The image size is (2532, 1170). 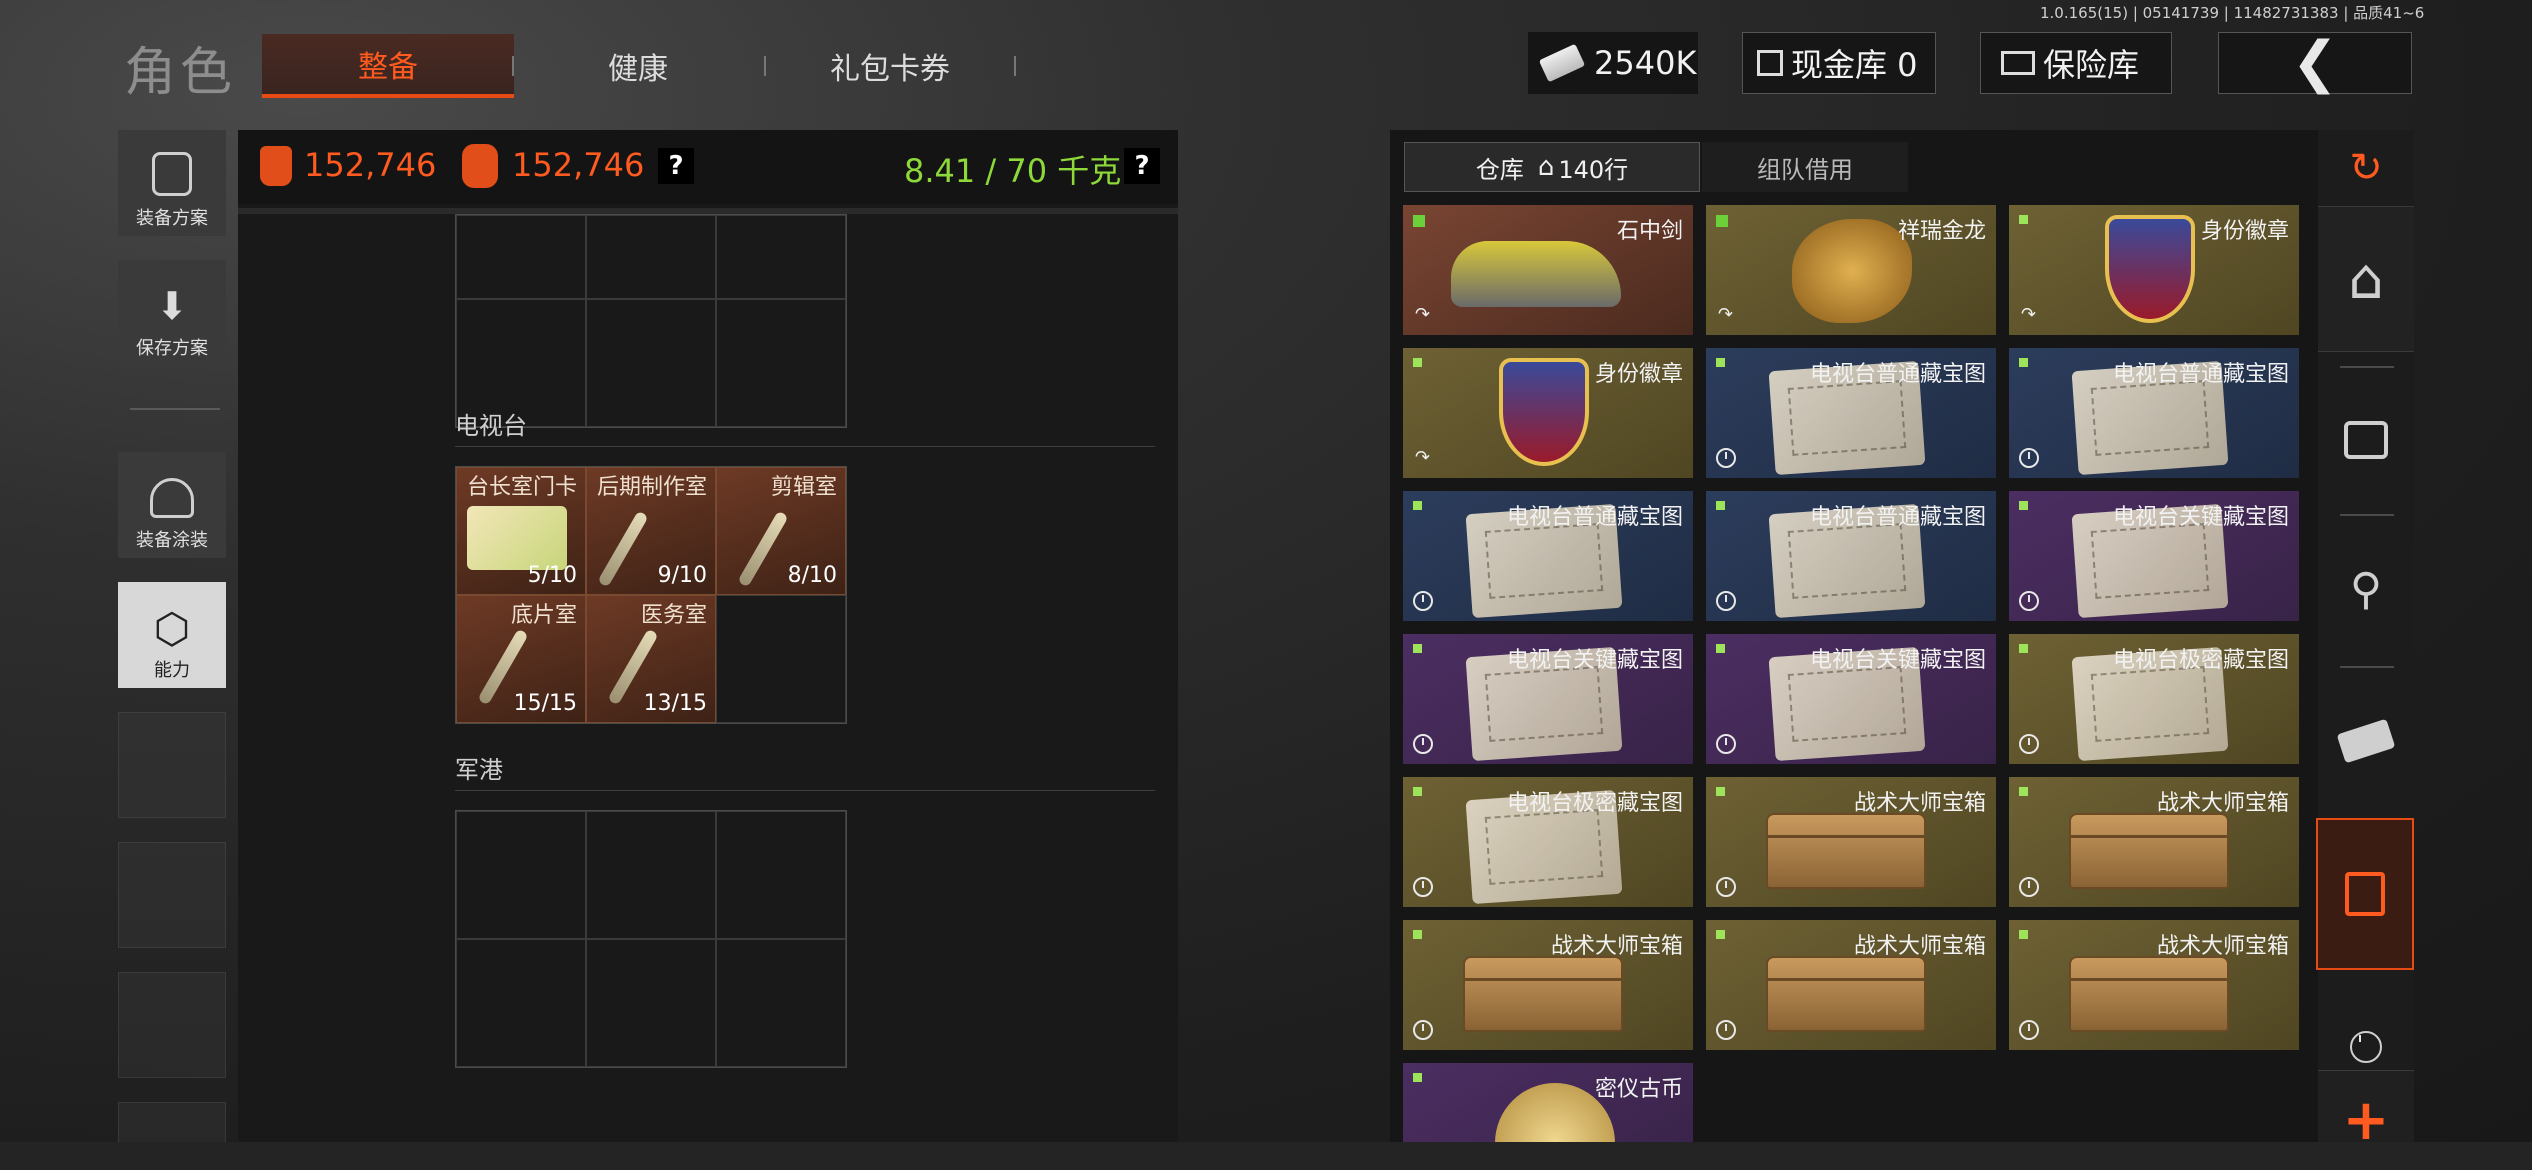 I want to click on key-count: 15/15, so click(x=545, y=703).